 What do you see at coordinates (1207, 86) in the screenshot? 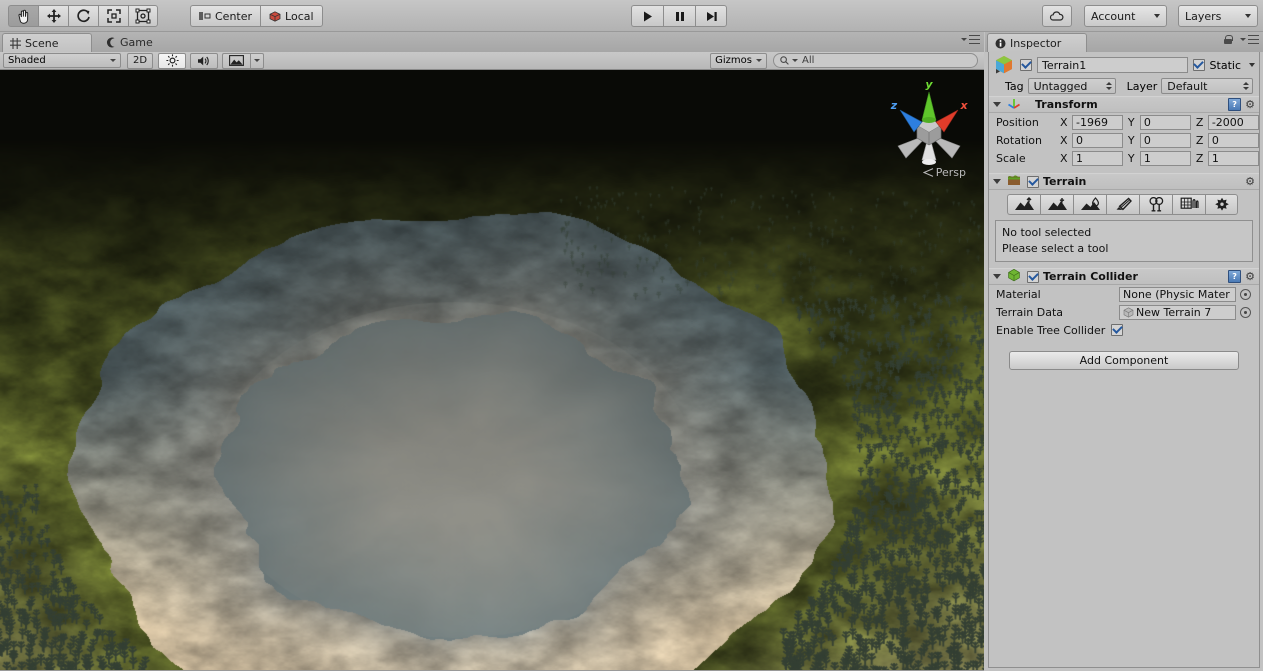
I see `layer-dropdown: Default` at bounding box center [1207, 86].